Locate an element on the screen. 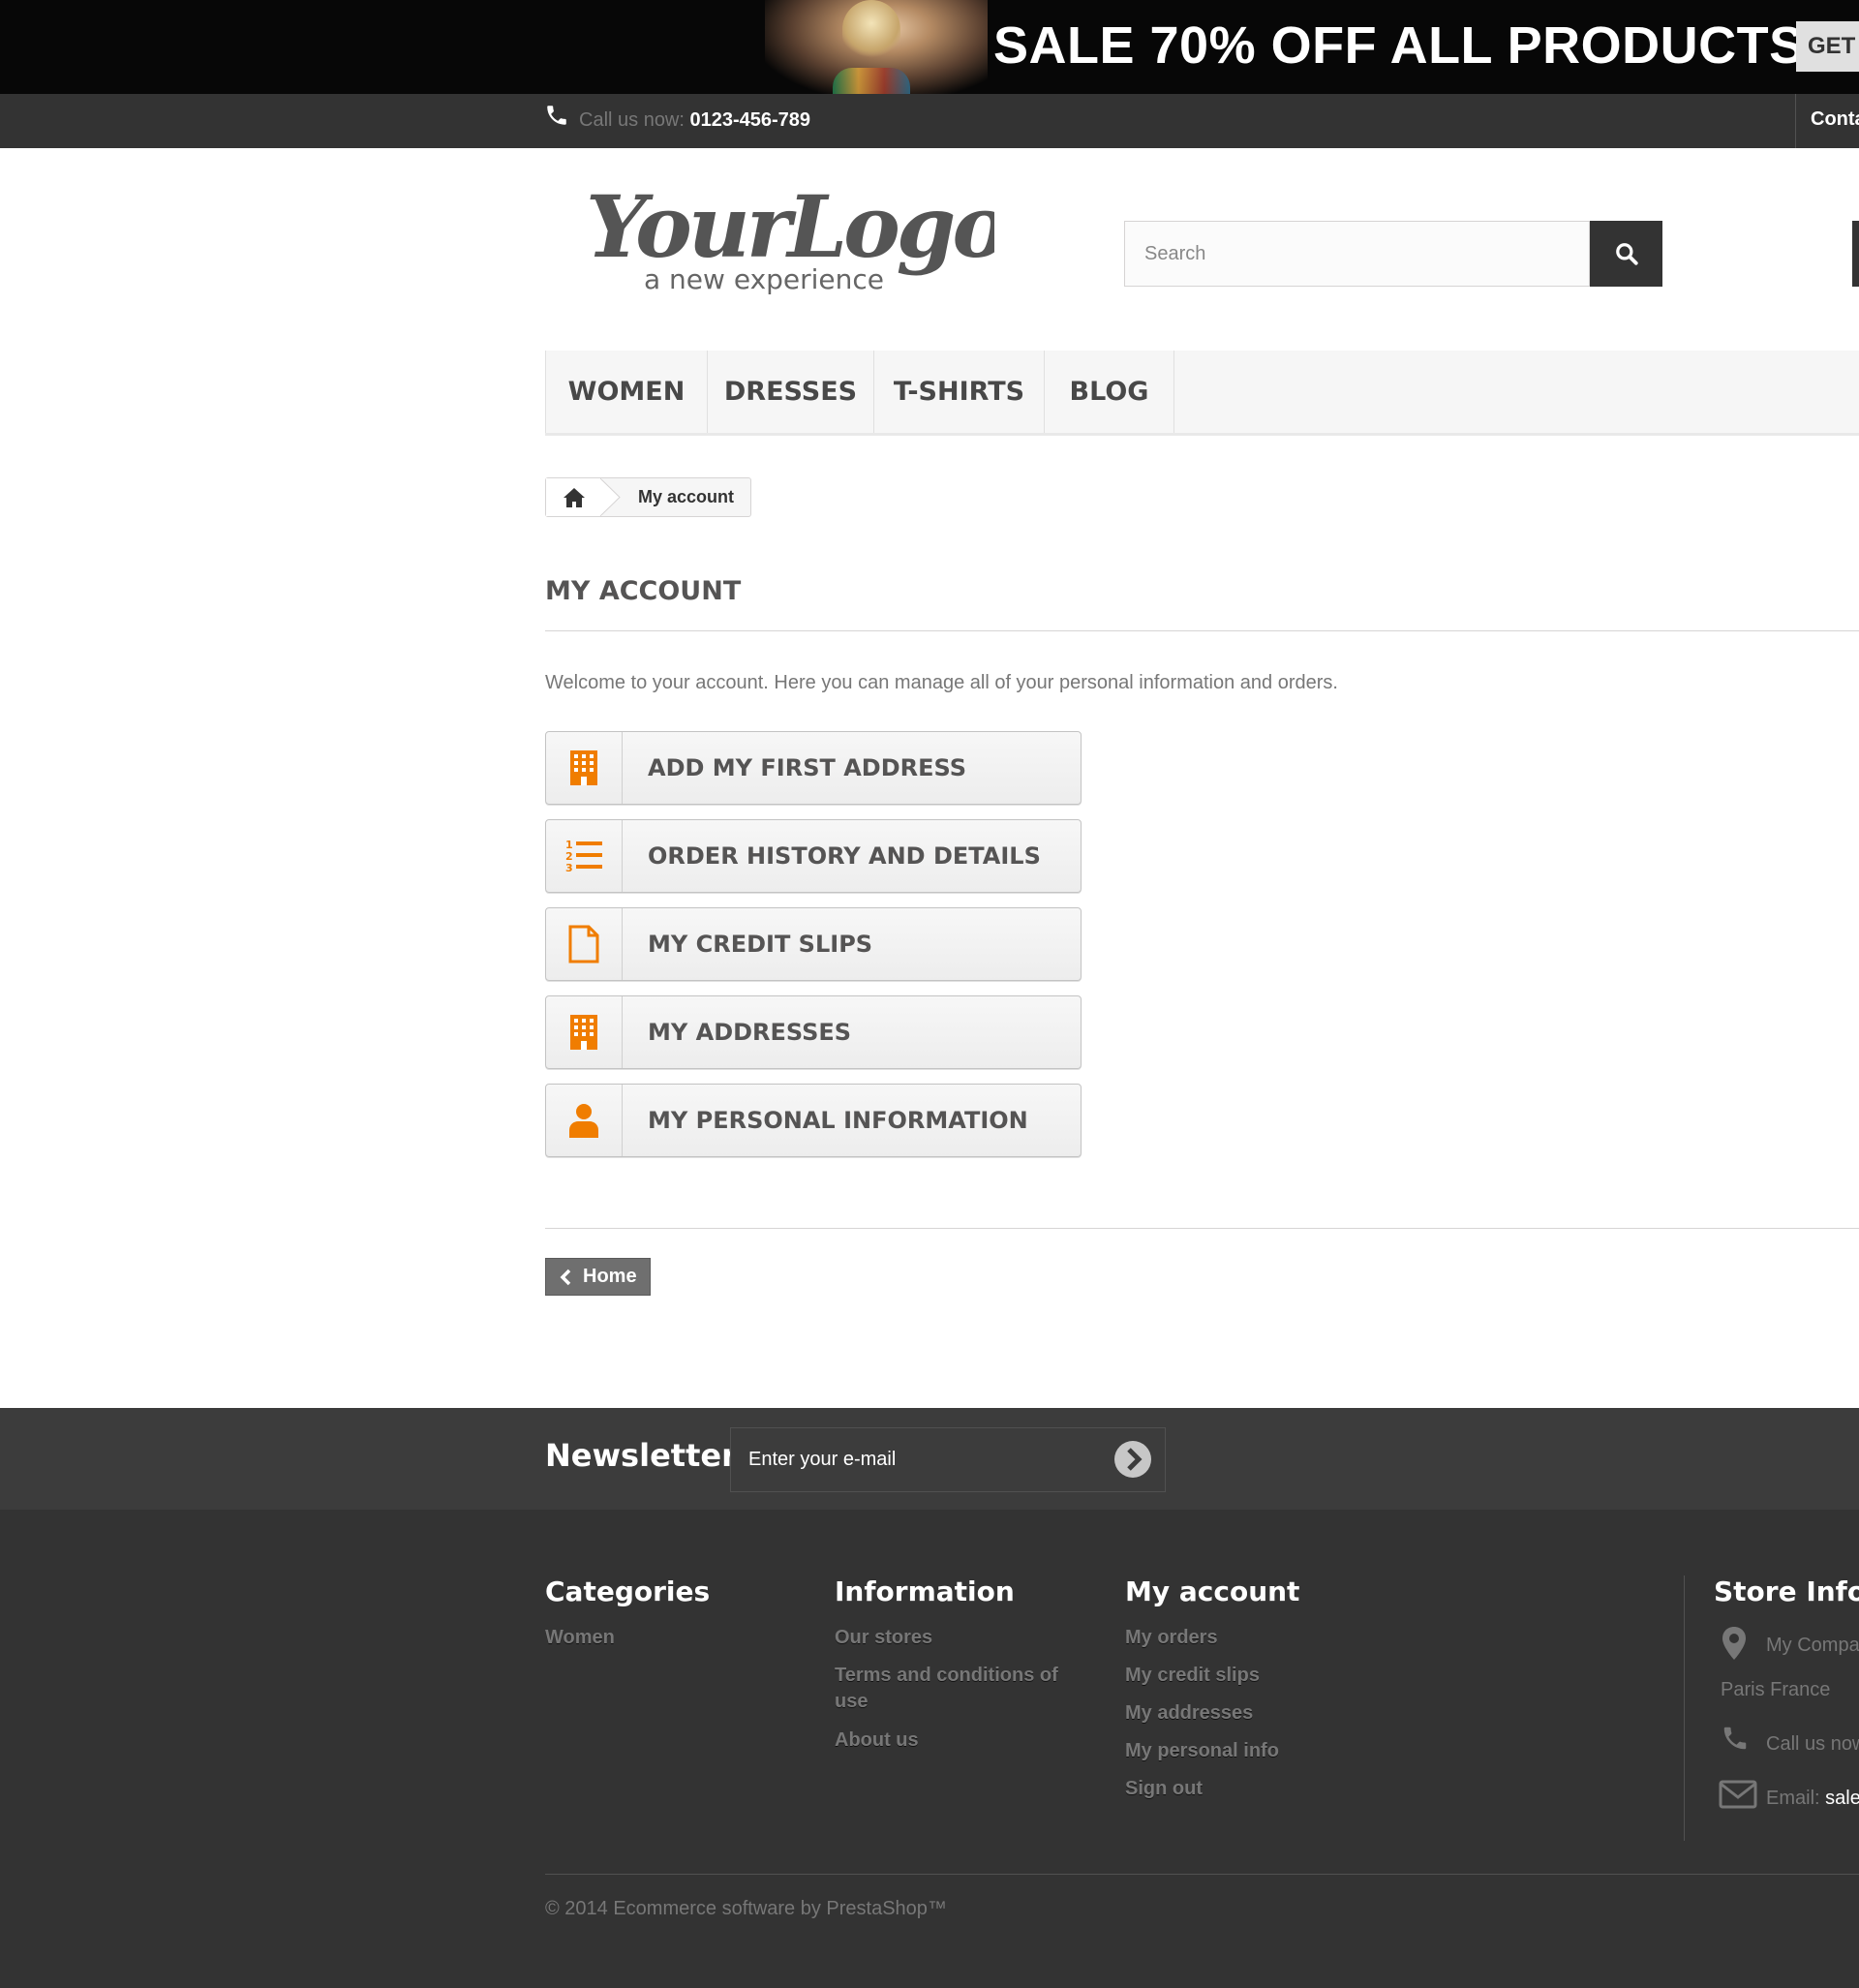  credit-slips-button: MY CREDIT SLIPS is located at coordinates (813, 944).